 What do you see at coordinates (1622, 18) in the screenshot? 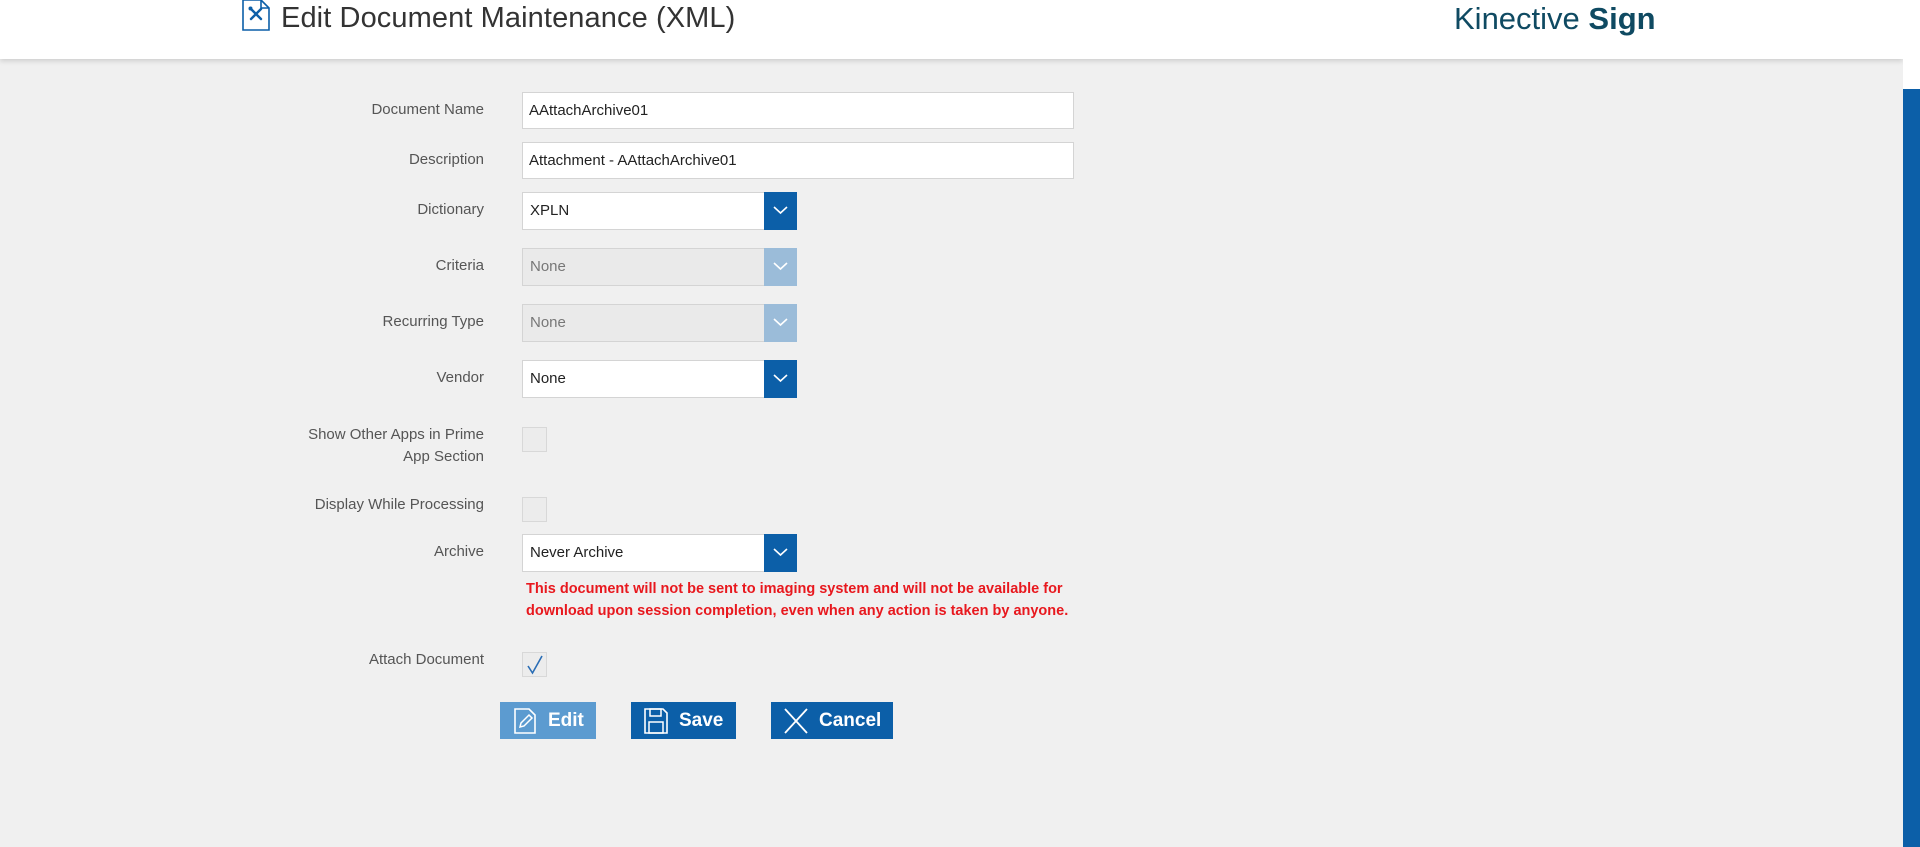
I see `brand-name-bold: Sign` at bounding box center [1622, 18].